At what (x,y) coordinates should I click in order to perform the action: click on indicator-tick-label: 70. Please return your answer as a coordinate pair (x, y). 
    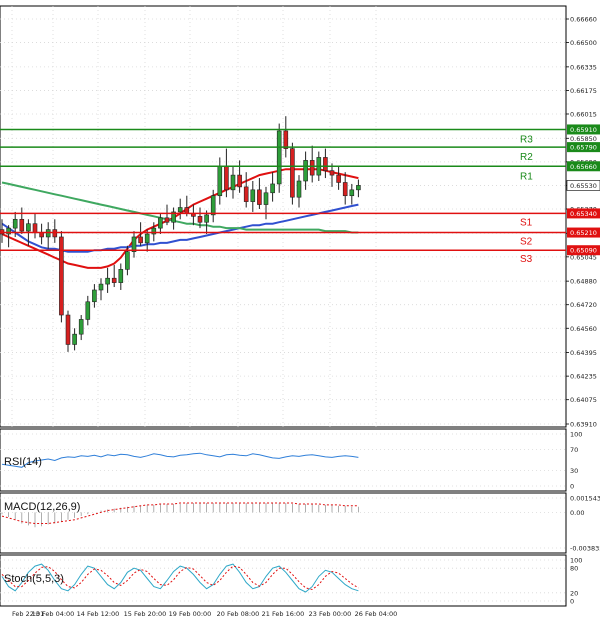
    Looking at the image, I should click on (574, 450).